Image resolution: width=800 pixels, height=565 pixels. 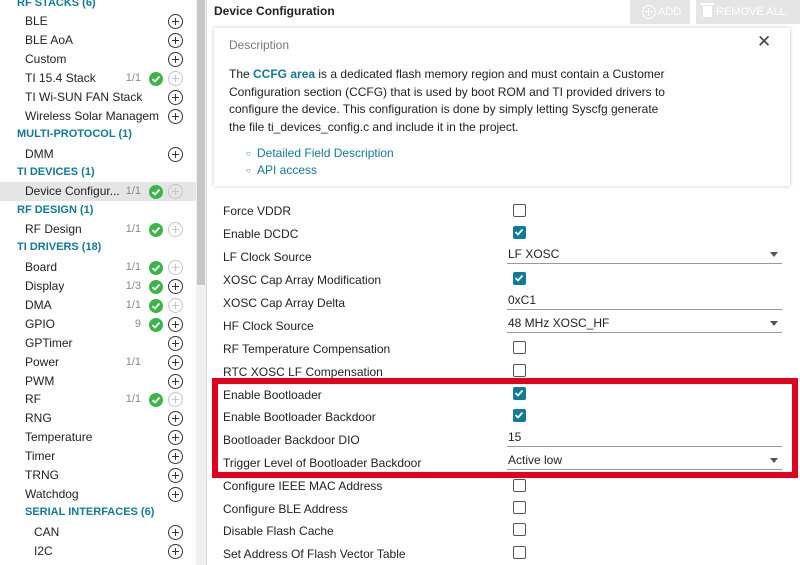 I want to click on sidebar-item-rng: RNG, so click(x=98, y=418).